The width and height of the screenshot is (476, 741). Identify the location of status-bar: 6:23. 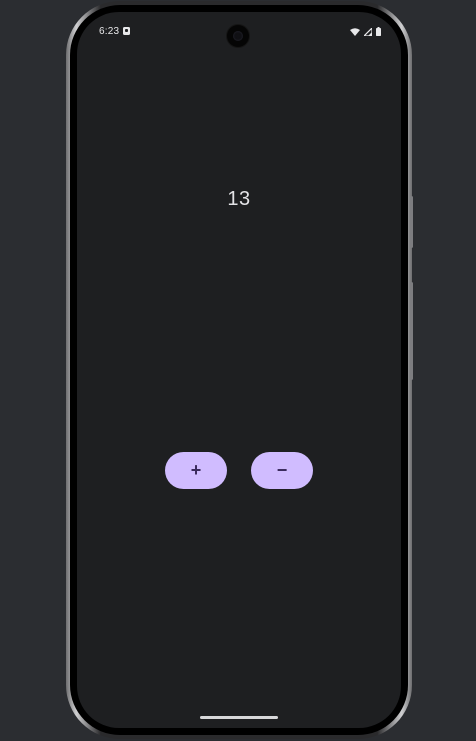
(239, 32).